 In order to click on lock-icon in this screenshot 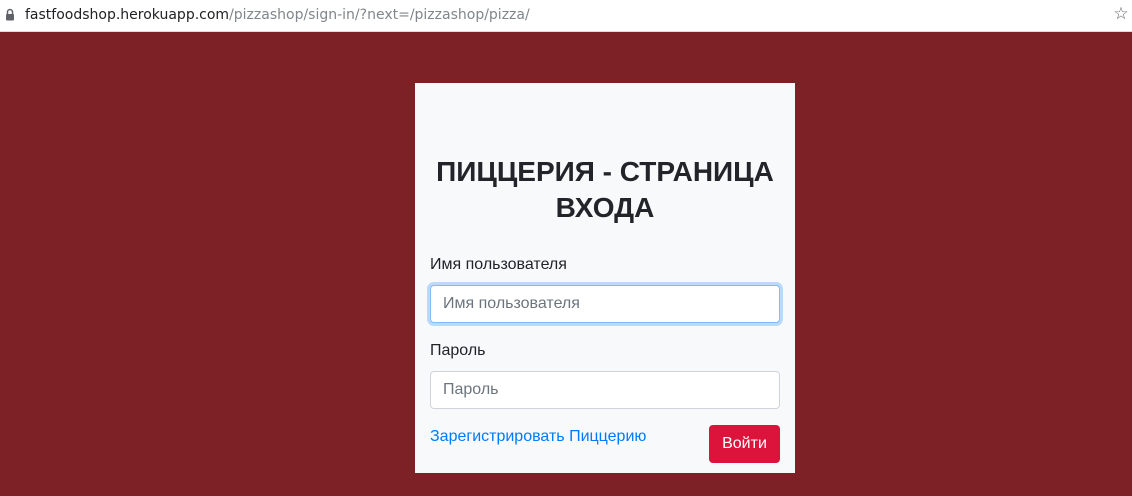, I will do `click(10, 14)`.